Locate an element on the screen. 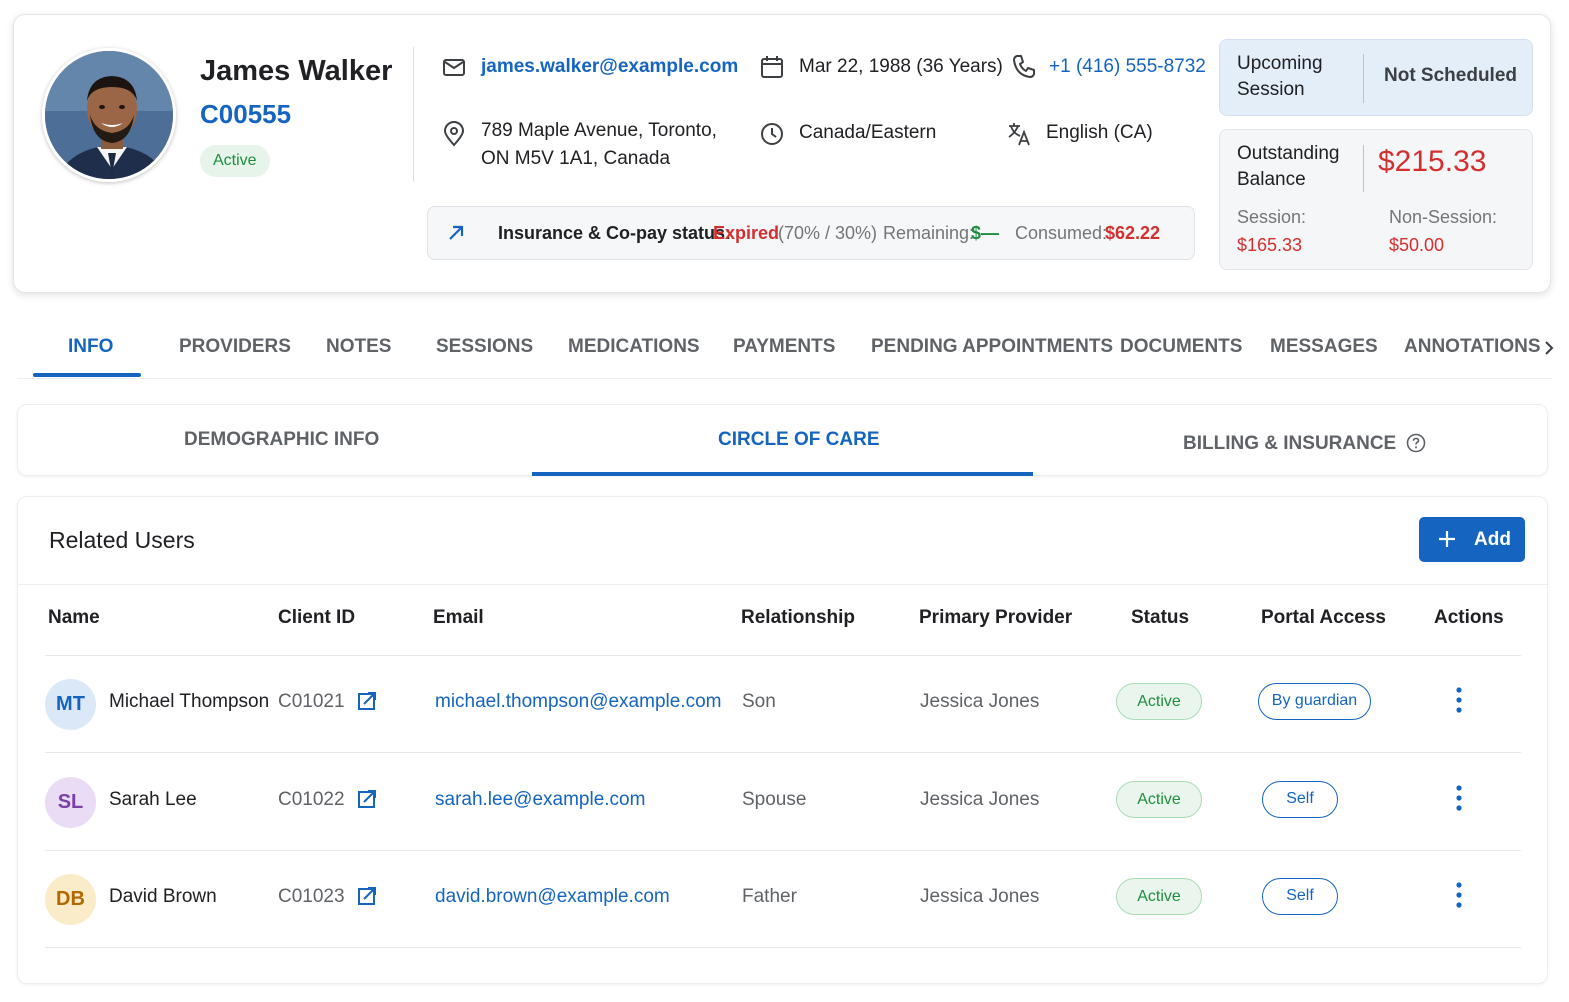 Image resolution: width=1569 pixels, height=1002 pixels. user-relationship: Son is located at coordinates (759, 701).